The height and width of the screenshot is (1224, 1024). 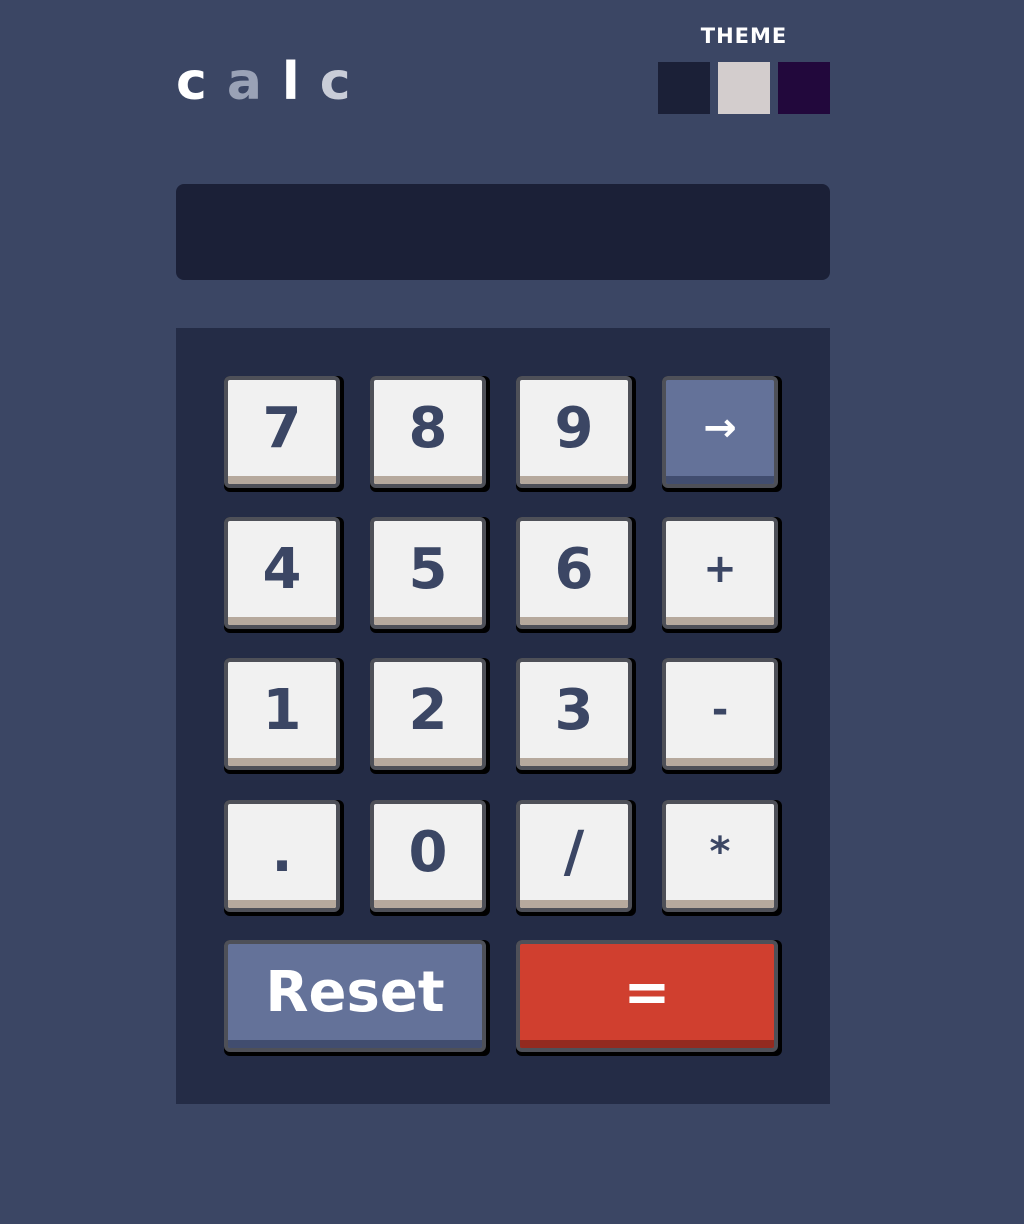 What do you see at coordinates (574, 852) in the screenshot?
I see `divide-label: /` at bounding box center [574, 852].